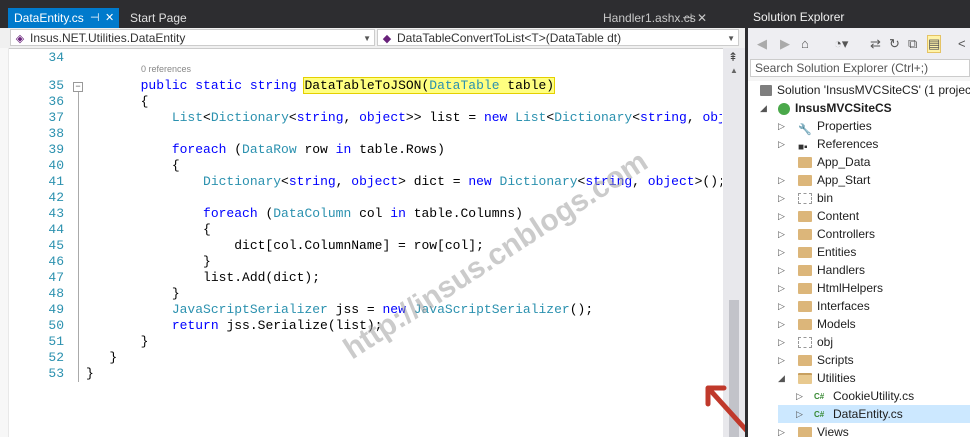 This screenshot has width=970, height=437. I want to click on tree-node-references: ▷ ■▪ References, so click(828, 144).